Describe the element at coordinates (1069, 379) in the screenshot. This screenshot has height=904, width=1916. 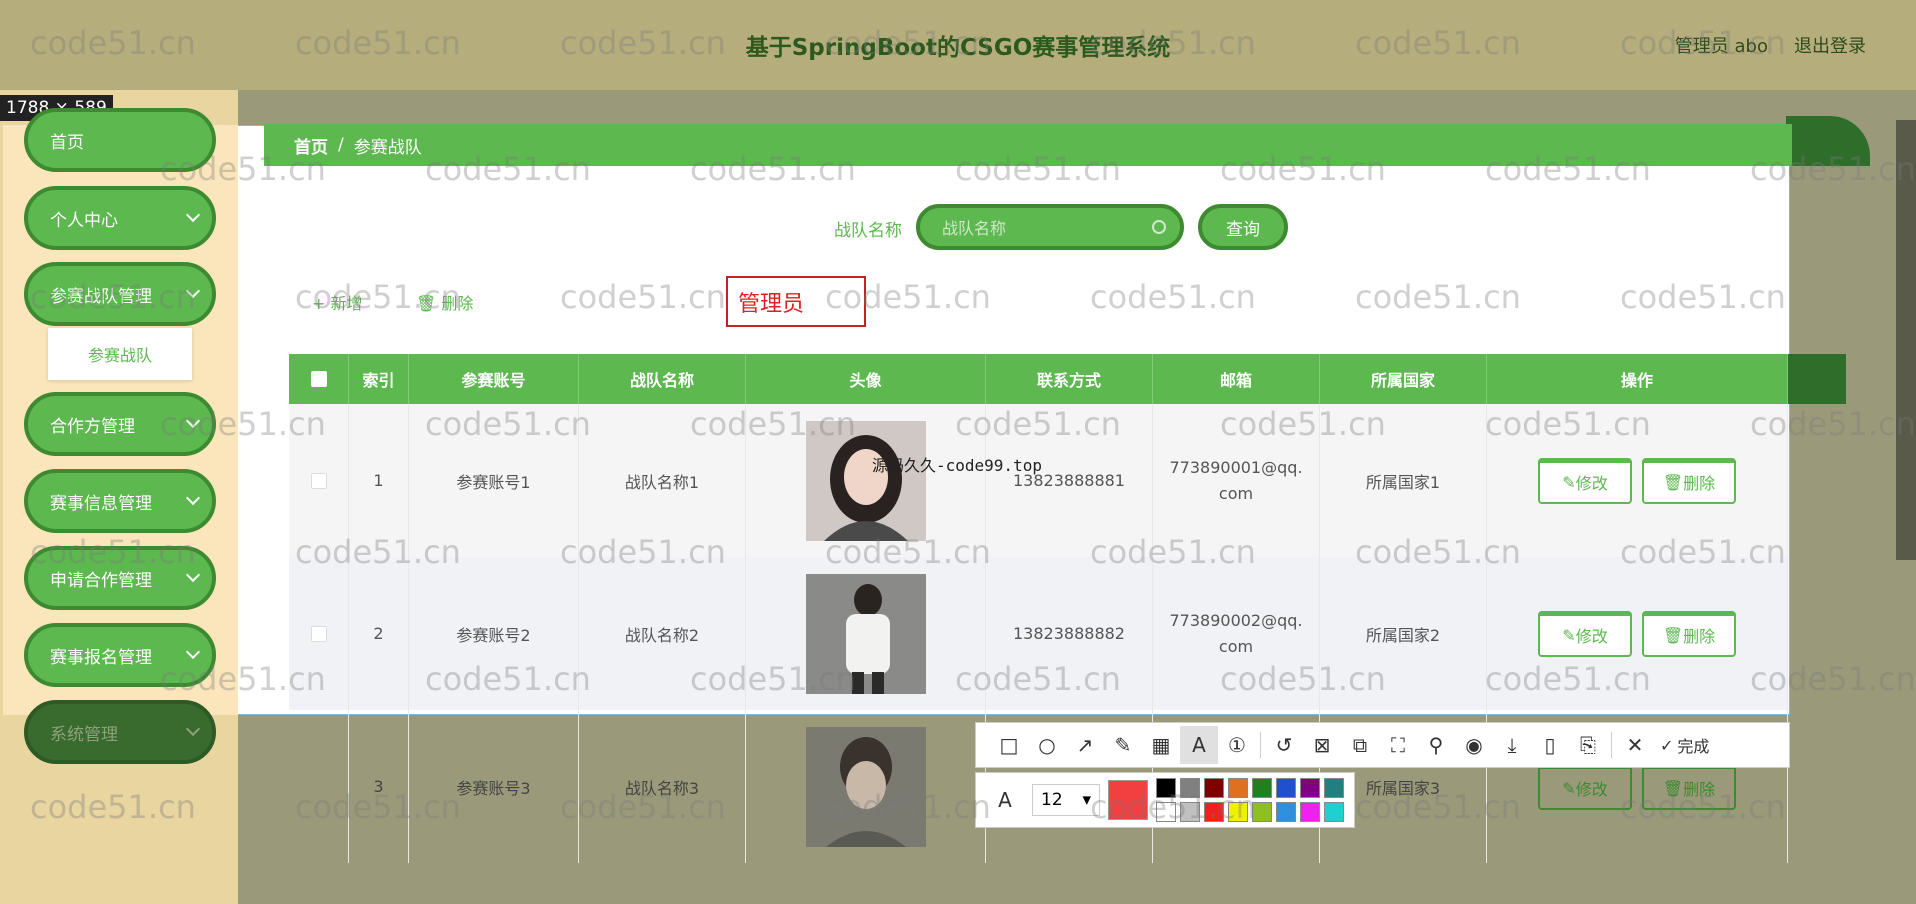
I see `column-header: 联系方式` at that location.